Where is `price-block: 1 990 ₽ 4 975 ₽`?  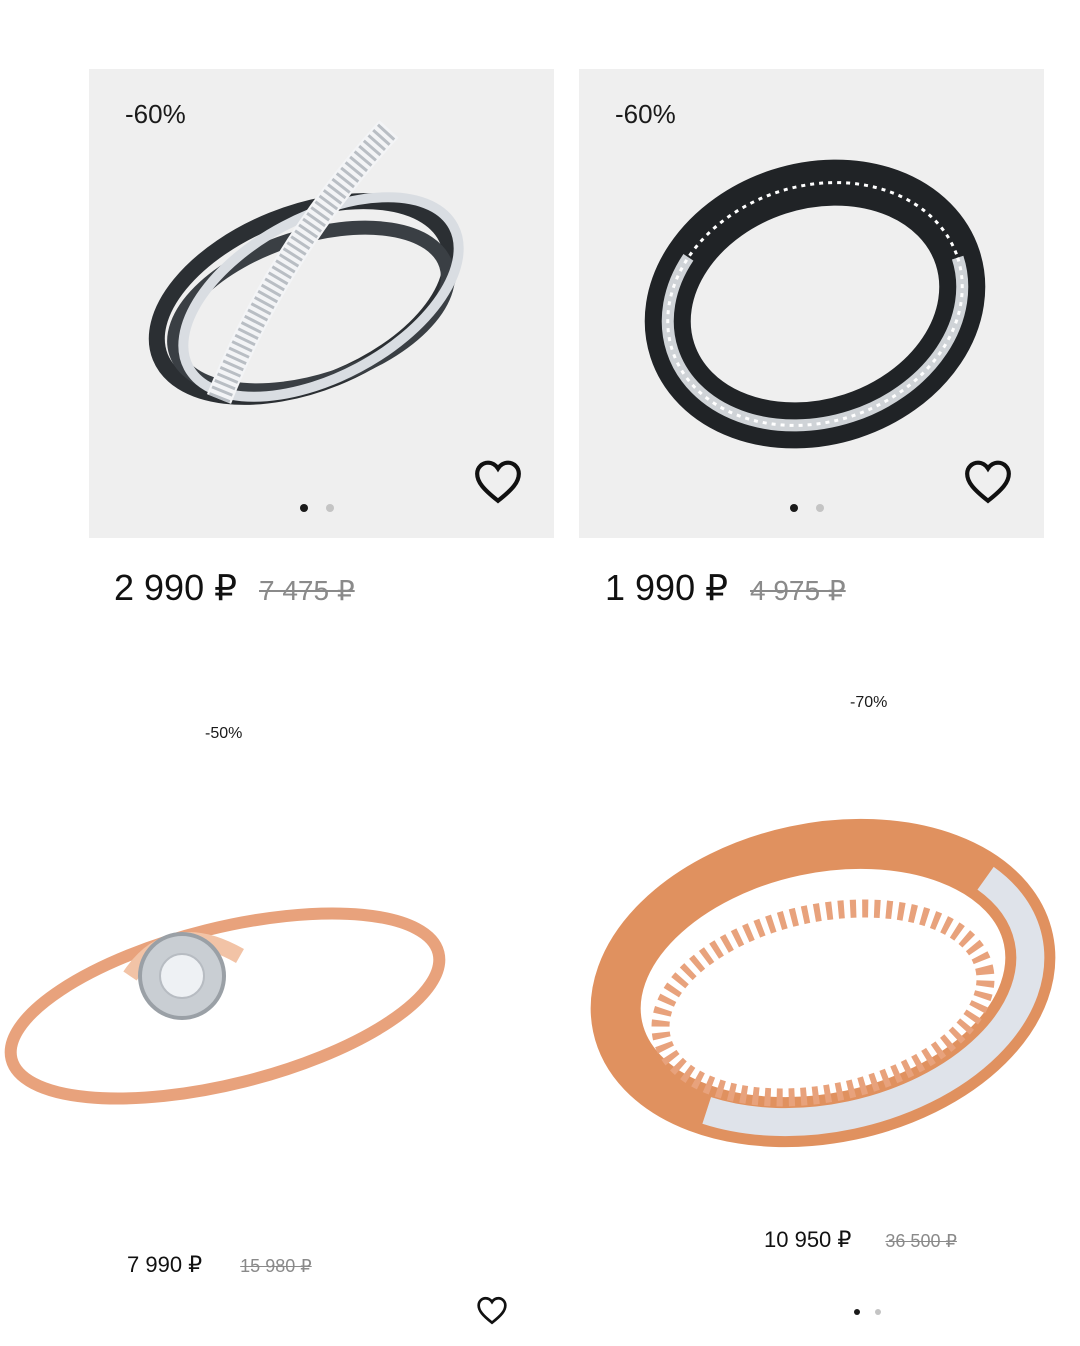
price-block: 1 990 ₽ 4 975 ₽ is located at coordinates (725, 588).